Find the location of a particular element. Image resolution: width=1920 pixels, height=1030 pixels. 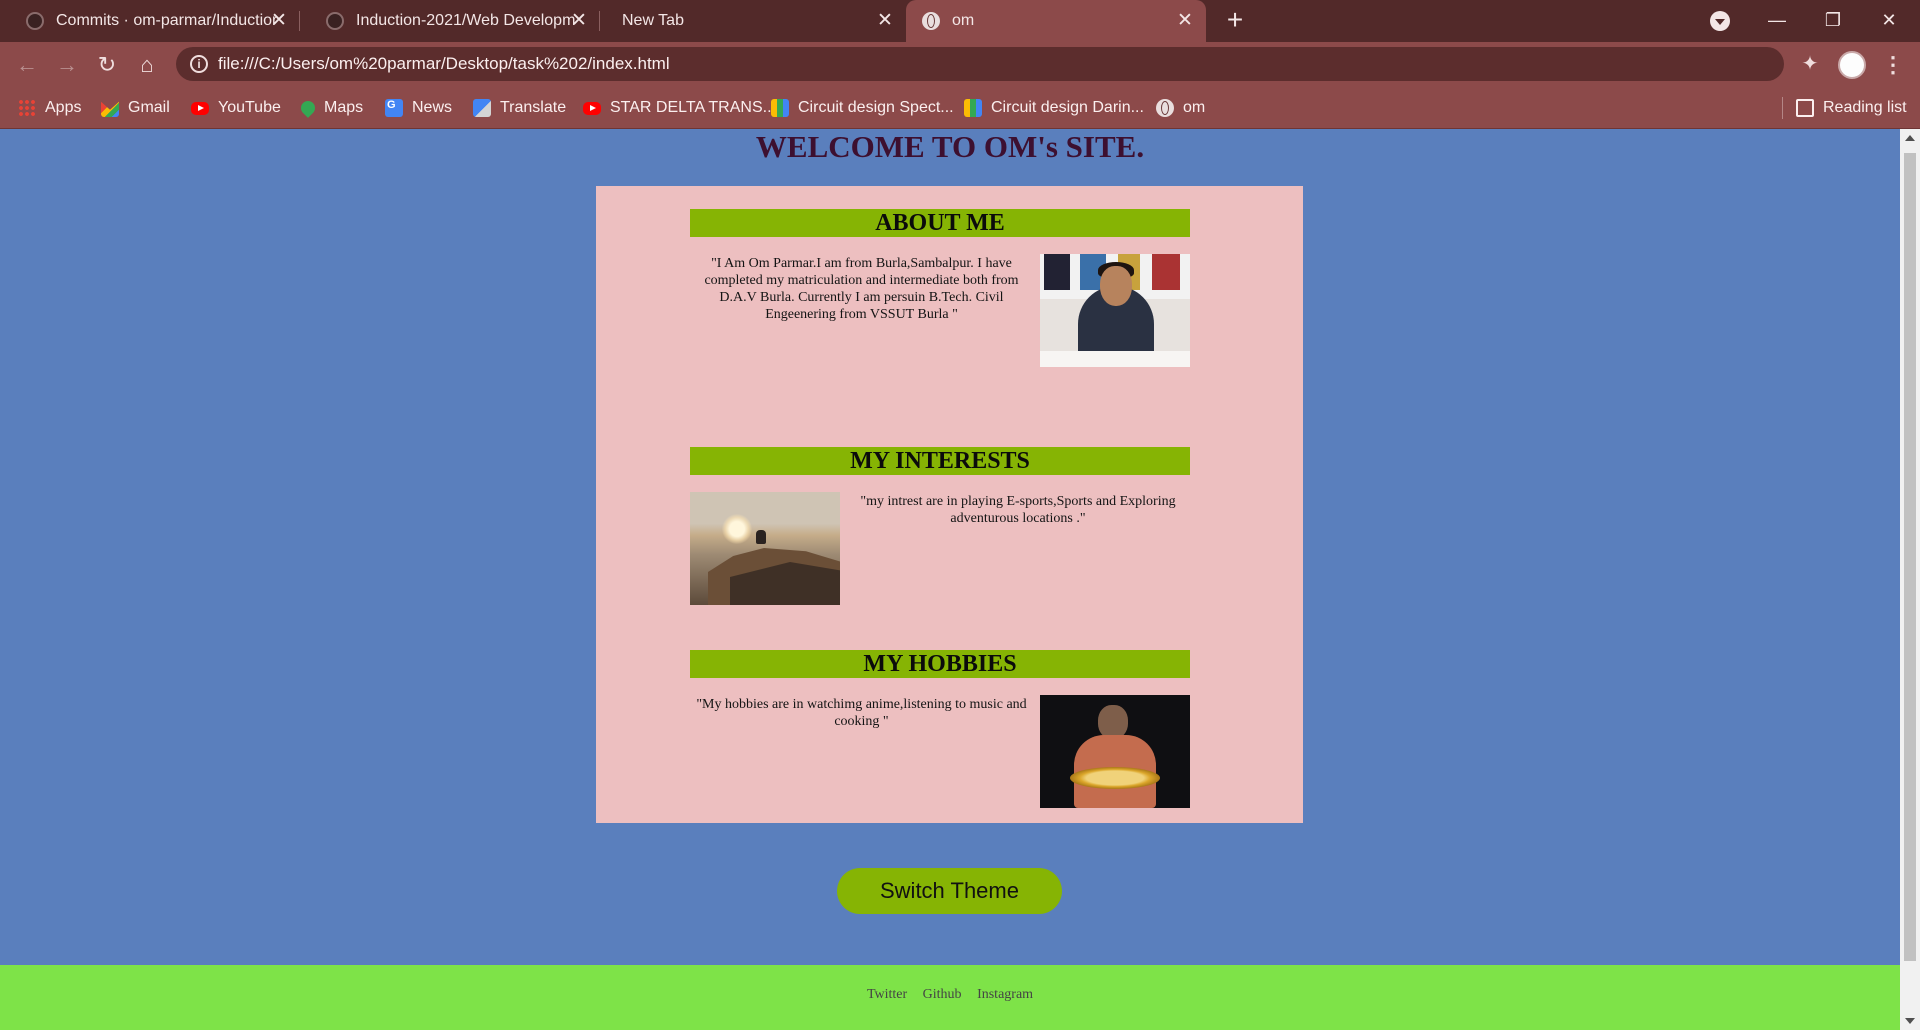

info-icon: i is located at coordinates (199, 64).